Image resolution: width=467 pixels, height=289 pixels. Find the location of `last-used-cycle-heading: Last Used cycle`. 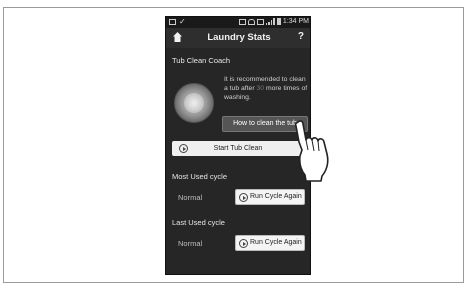

last-used-cycle-heading: Last Used cycle is located at coordinates (198, 222).